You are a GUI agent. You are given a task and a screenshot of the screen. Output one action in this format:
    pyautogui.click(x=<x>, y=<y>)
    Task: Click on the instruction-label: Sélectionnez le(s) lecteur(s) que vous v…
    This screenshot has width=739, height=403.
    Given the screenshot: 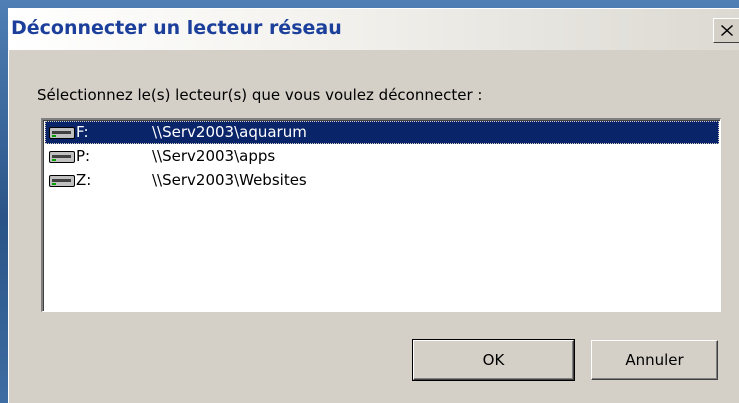 What is the action you would take?
    pyautogui.click(x=260, y=95)
    